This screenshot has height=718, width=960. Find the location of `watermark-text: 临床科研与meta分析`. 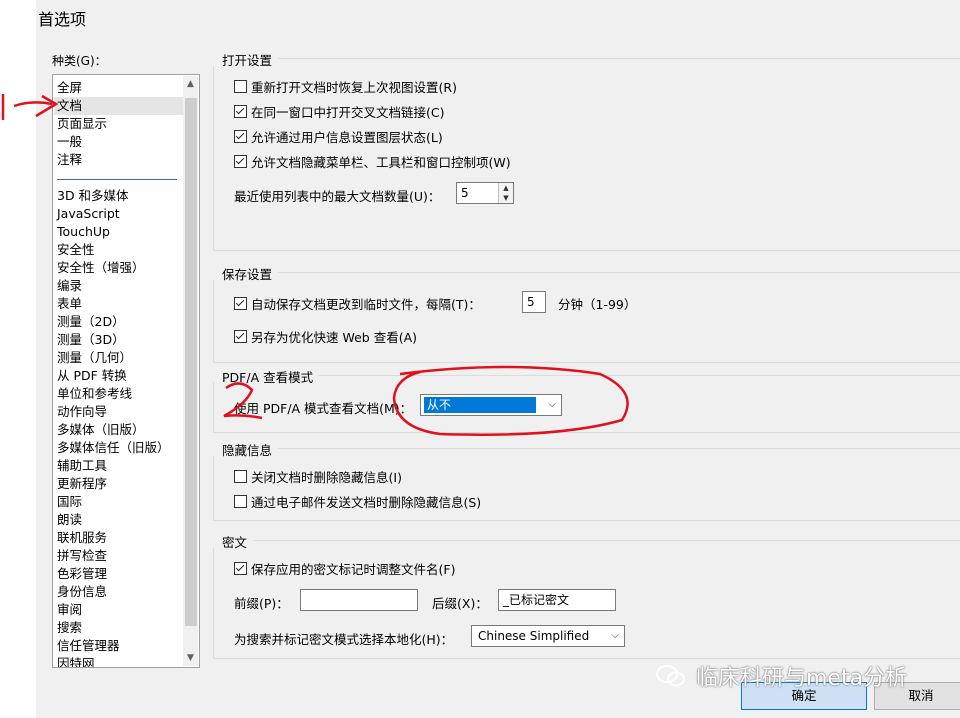

watermark-text: 临床科研与meta分析 is located at coordinates (802, 678).